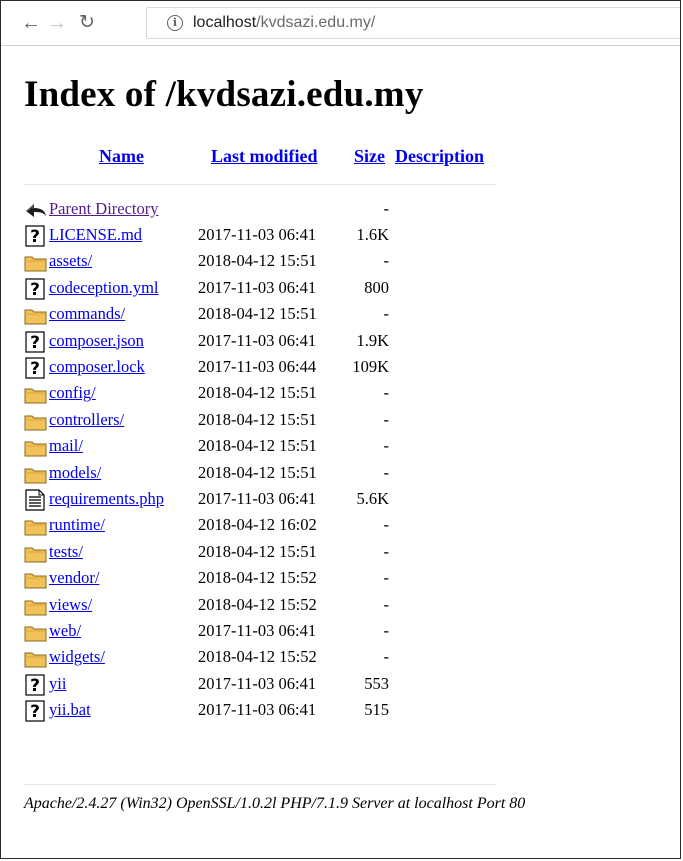  What do you see at coordinates (413, 23) in the screenshot?
I see `address-bar: i localhost/kvdsazi.edu.my/` at bounding box center [413, 23].